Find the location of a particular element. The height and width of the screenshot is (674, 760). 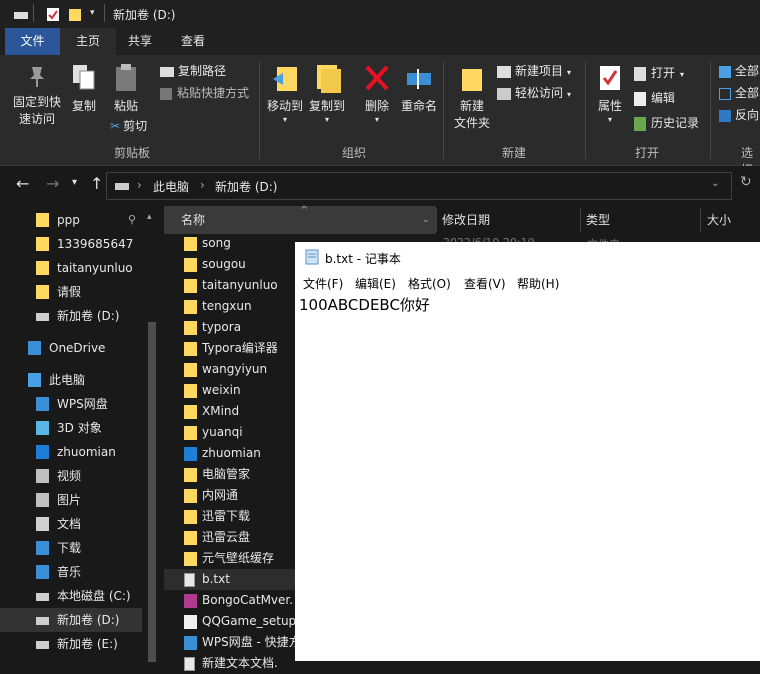

refresh-icon: ↻ is located at coordinates (746, 182).